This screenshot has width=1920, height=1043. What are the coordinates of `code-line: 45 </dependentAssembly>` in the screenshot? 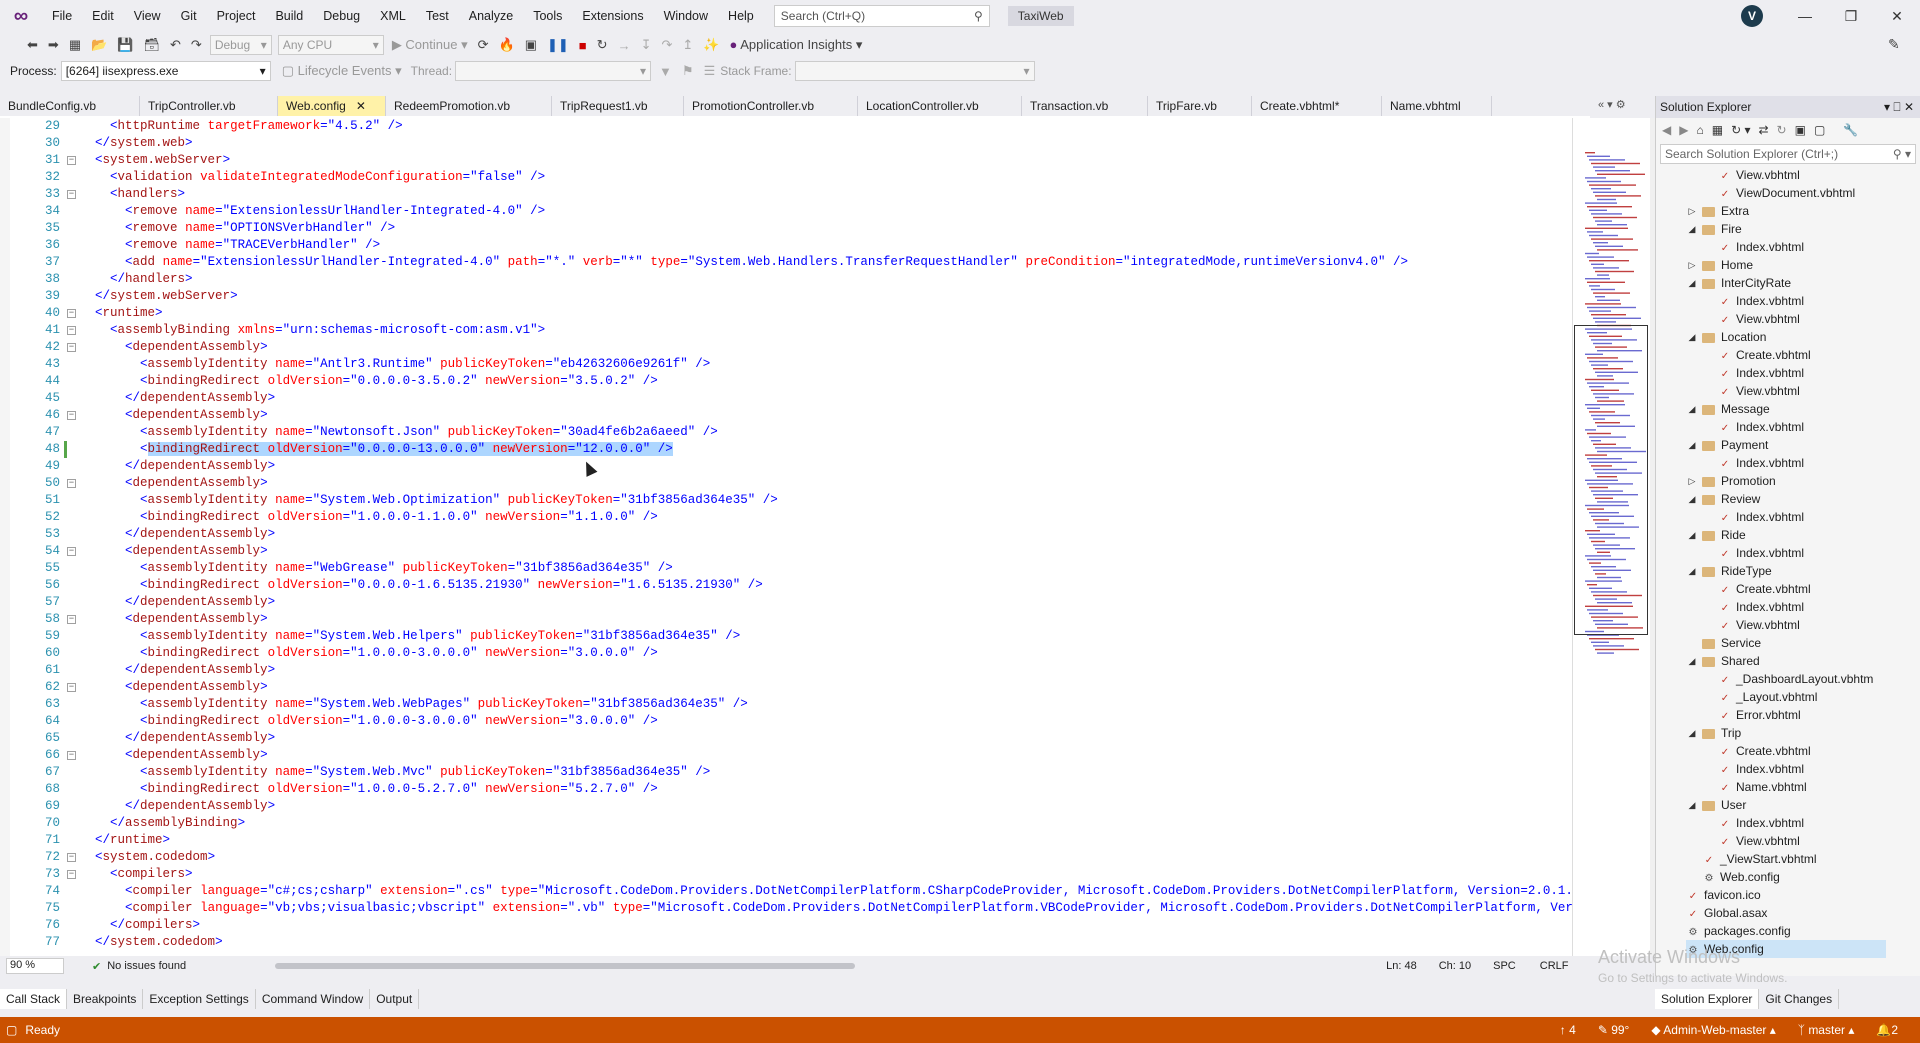 It's located at (786, 398).